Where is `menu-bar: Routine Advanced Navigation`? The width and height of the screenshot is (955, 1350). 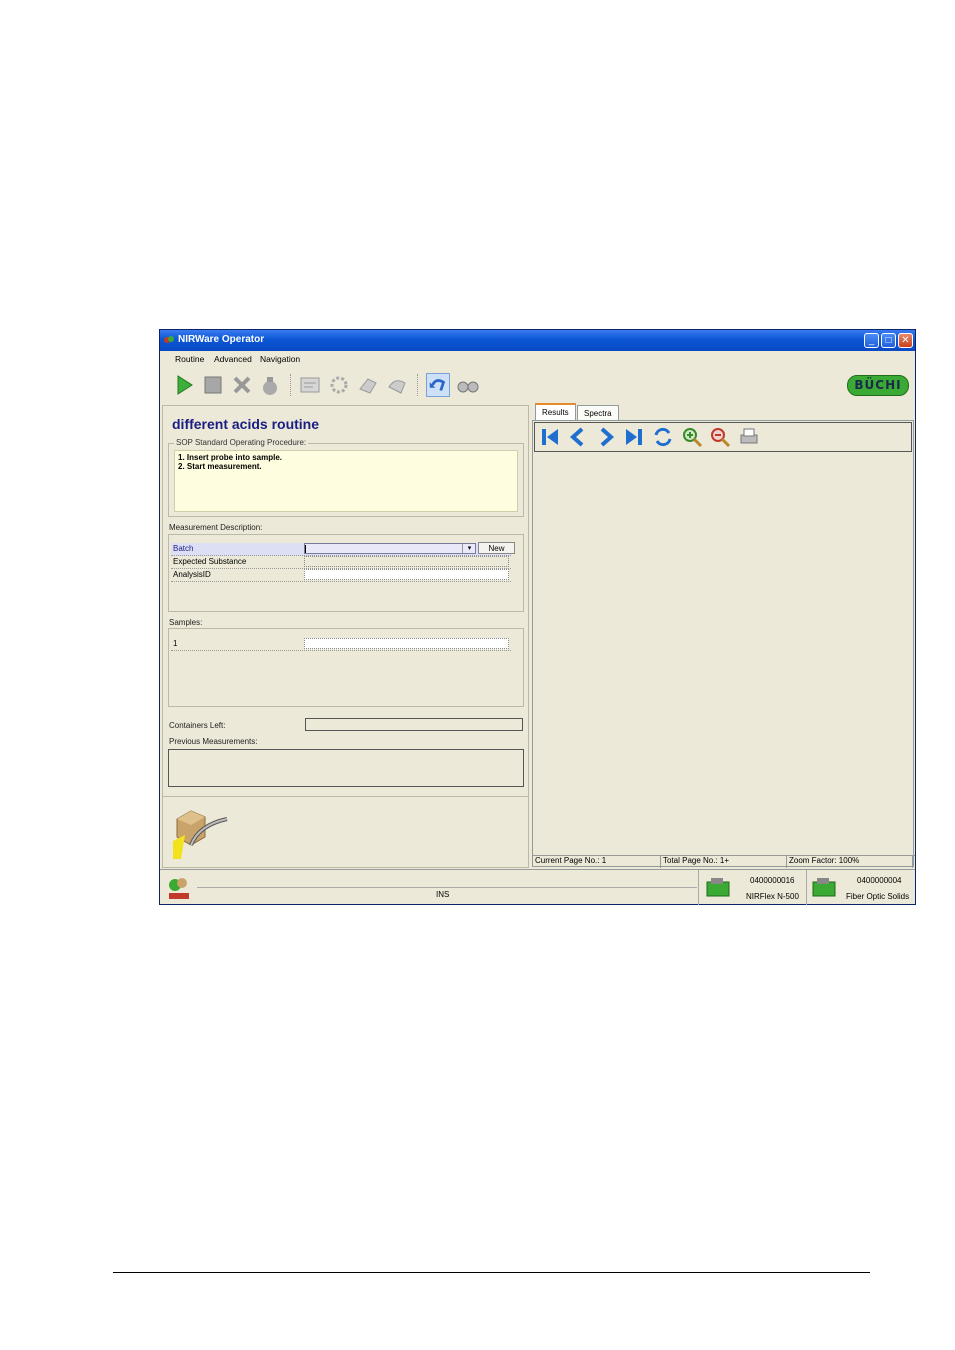 menu-bar: Routine Advanced Navigation is located at coordinates (537, 359).